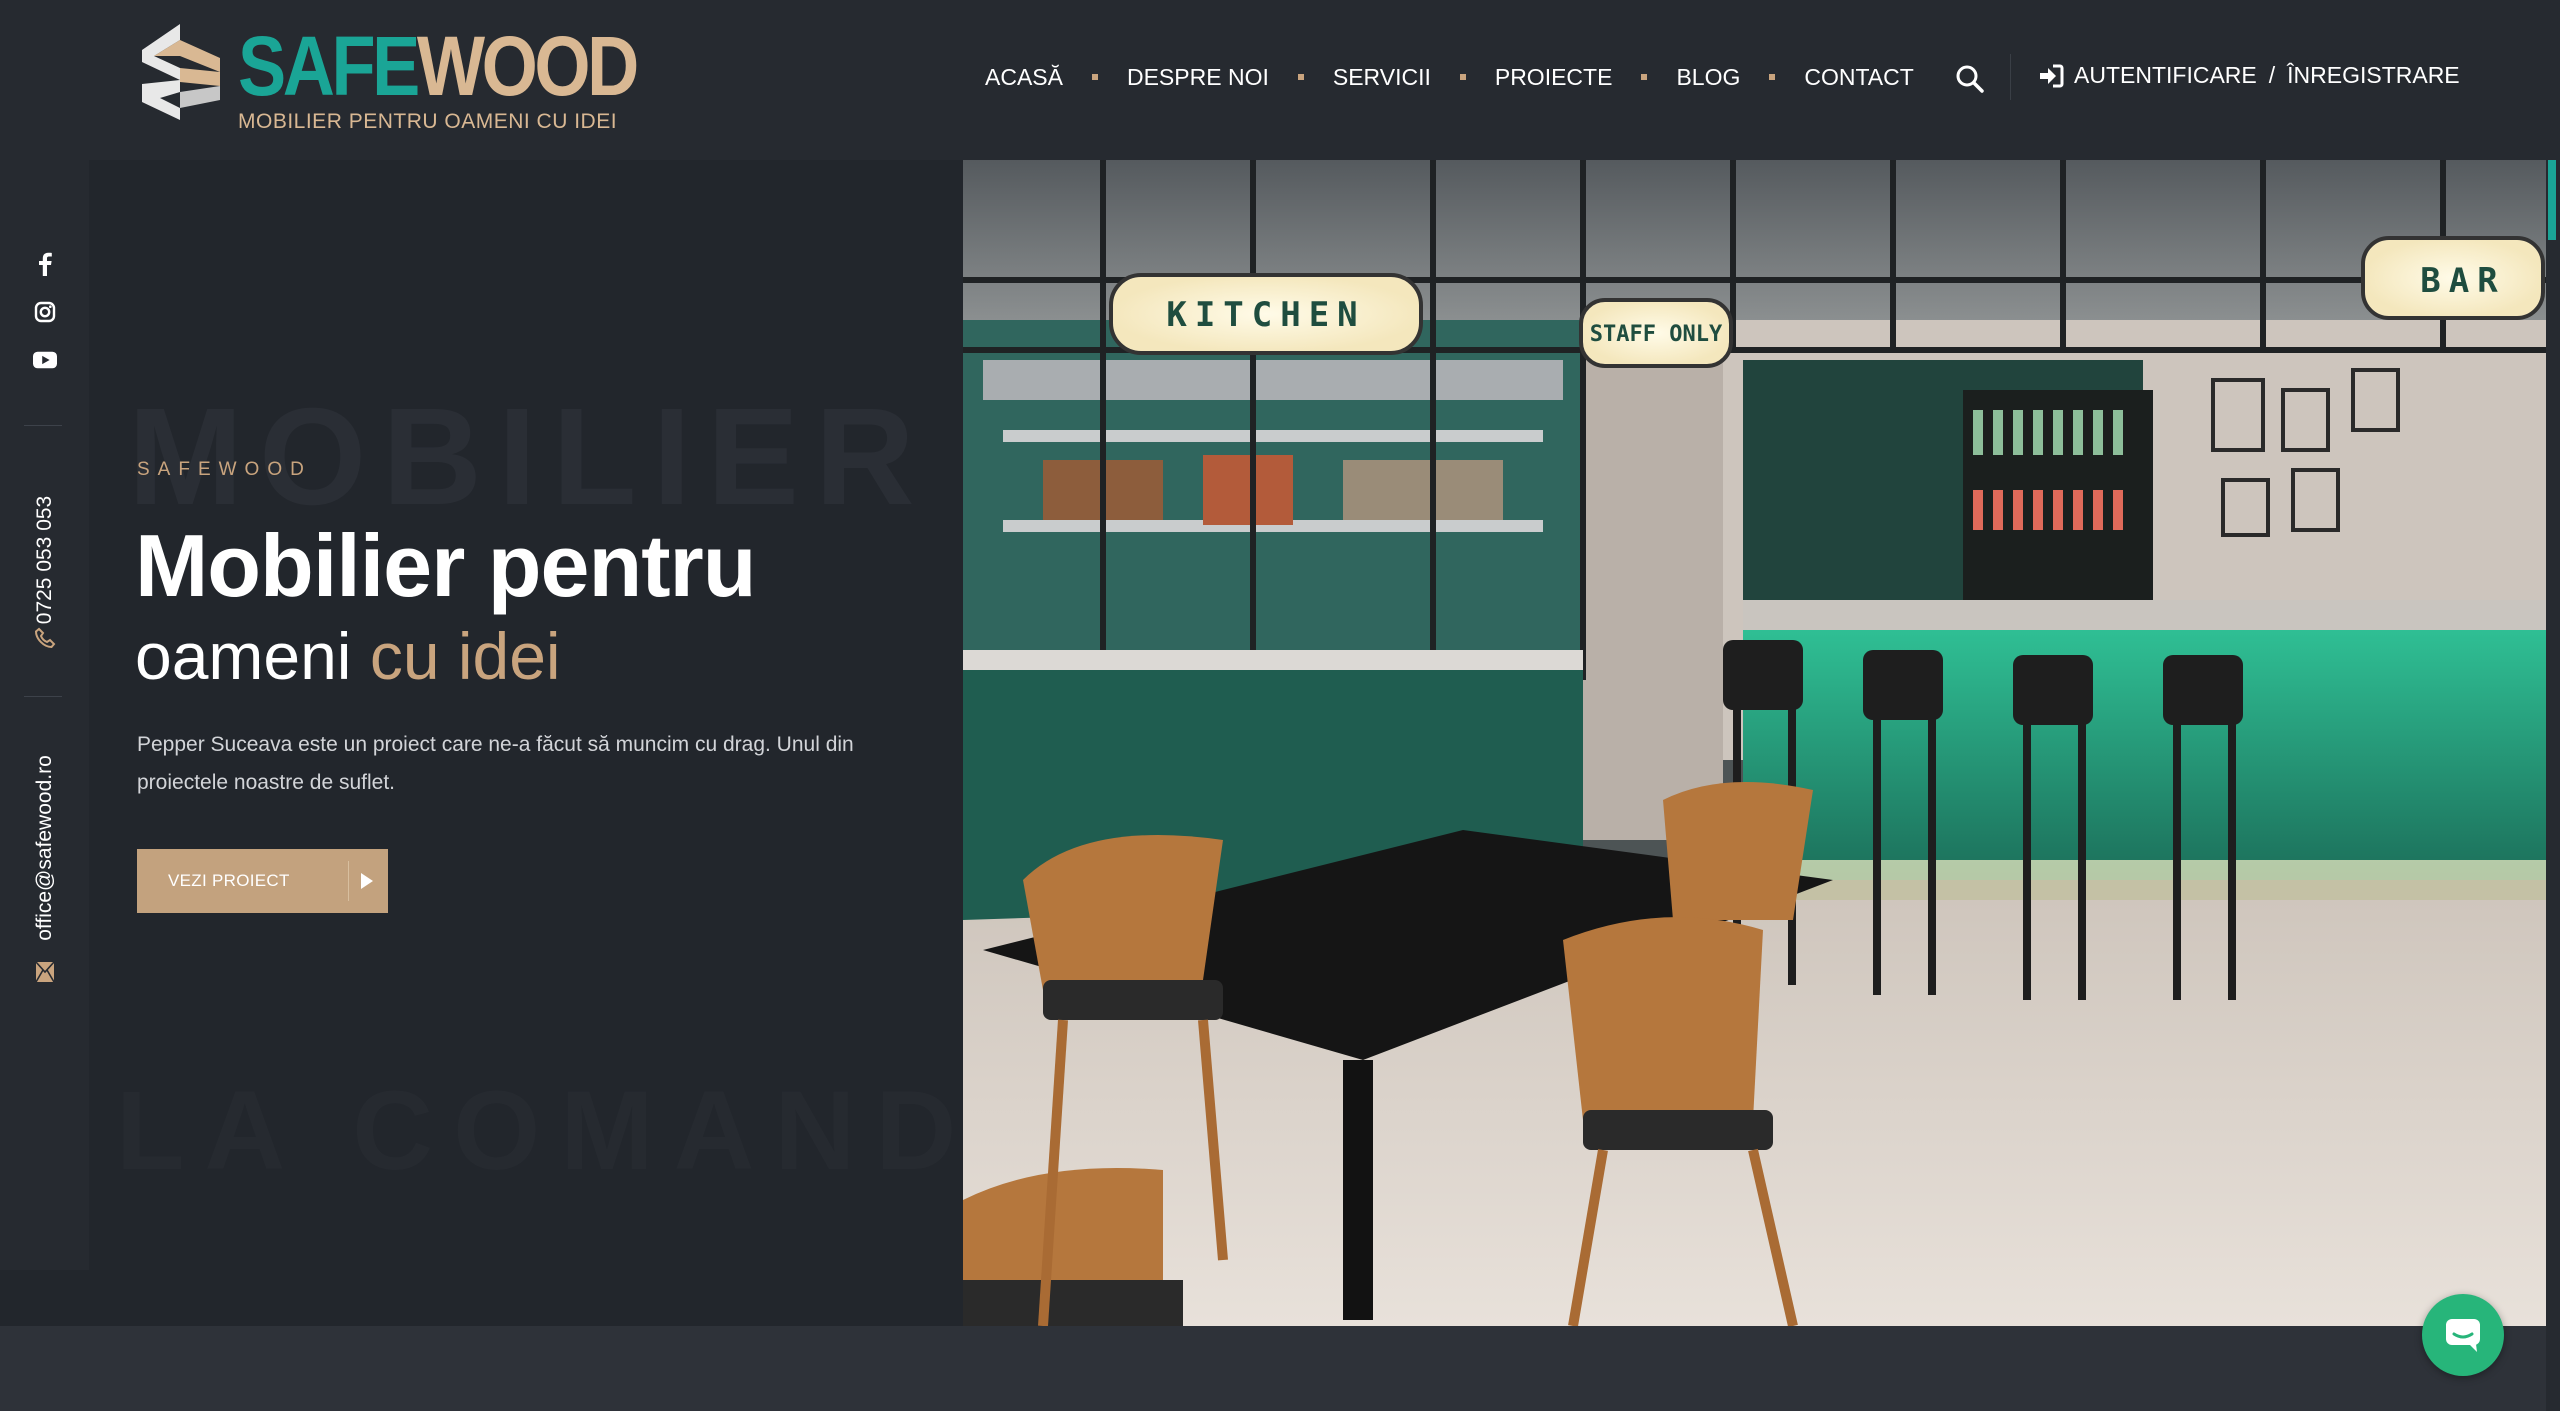 The image size is (2560, 1411). Describe the element at coordinates (45, 848) in the screenshot. I see `email-address: office@safewood.ro` at that location.